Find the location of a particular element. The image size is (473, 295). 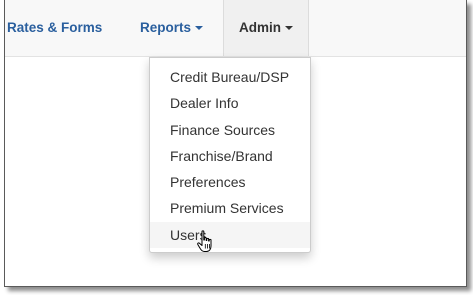

menu-item-label: Dealer Info is located at coordinates (204, 103).